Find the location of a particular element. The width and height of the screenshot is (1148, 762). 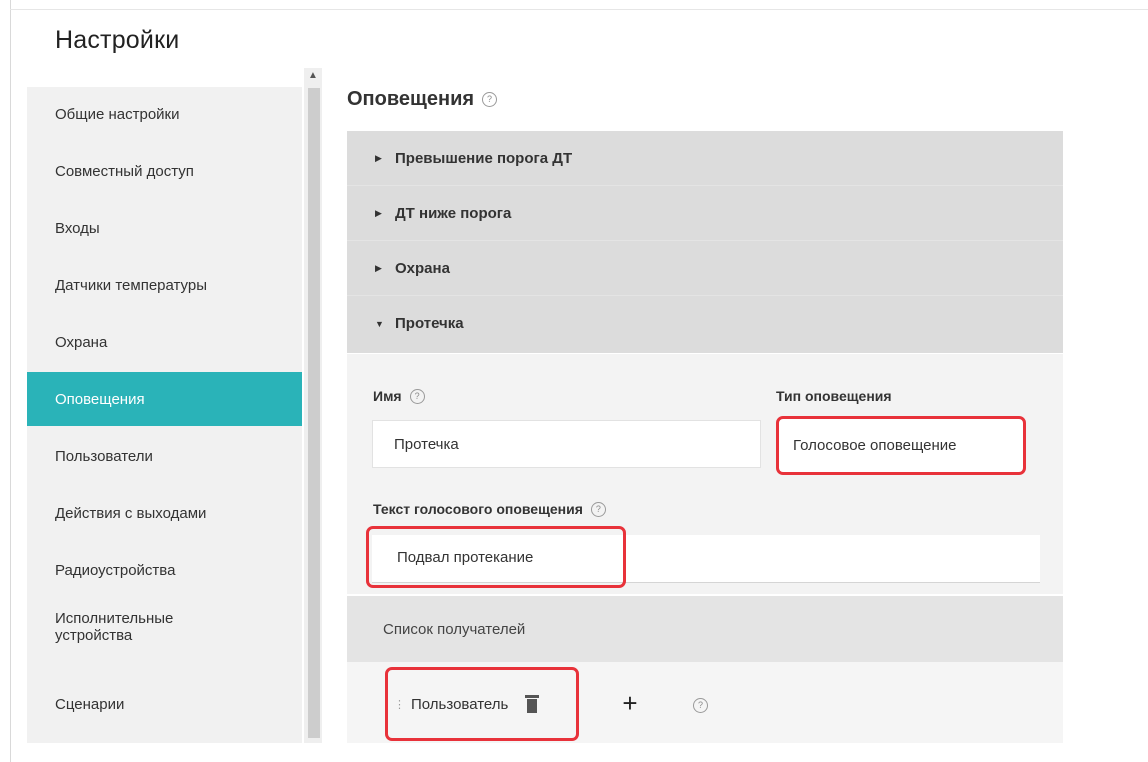

notification-type-select: Голосовое оповещение is located at coordinates (901, 445).